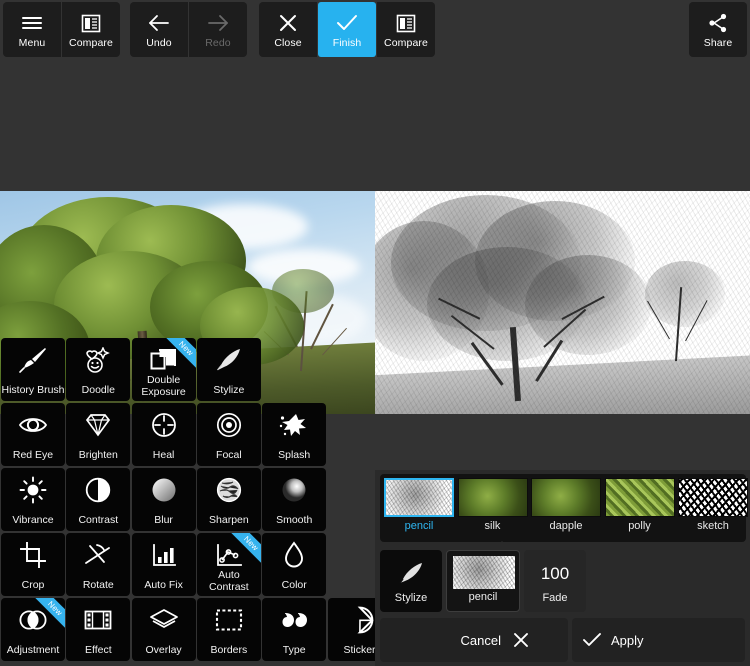 This screenshot has width=750, height=666. I want to click on tool-grid-row: Vibrance Contrast Blur Sharpen Smooth, so click(195, 500).